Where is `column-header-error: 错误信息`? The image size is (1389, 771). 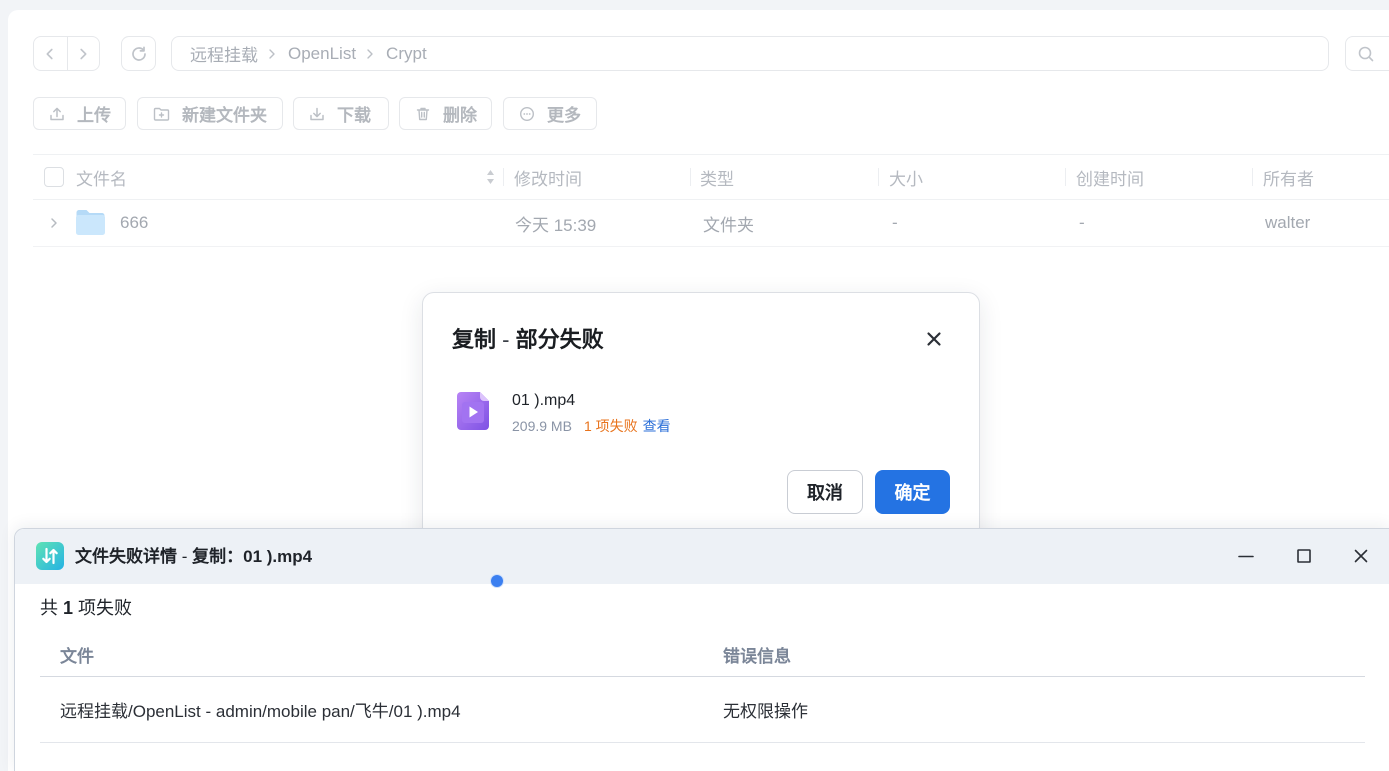 column-header-error: 错误信息 is located at coordinates (757, 656).